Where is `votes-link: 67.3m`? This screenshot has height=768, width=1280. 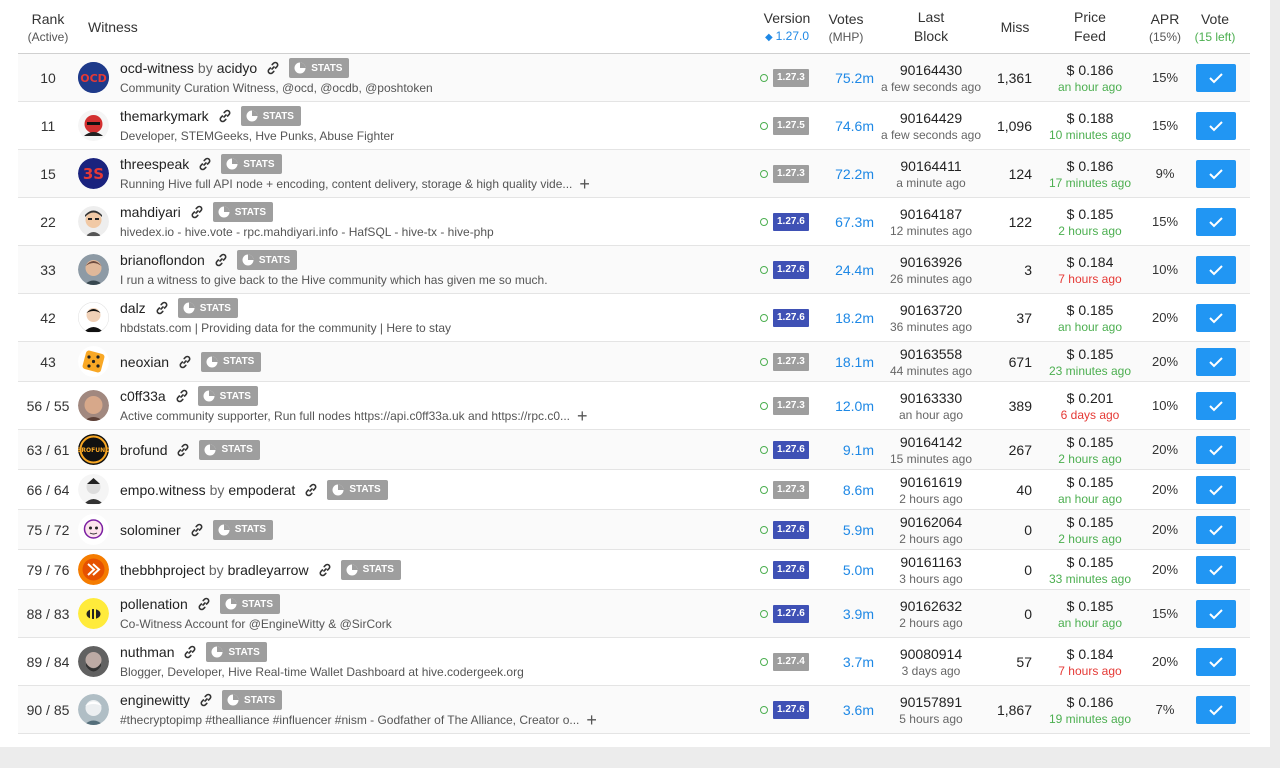
votes-link: 67.3m is located at coordinates (847, 221).